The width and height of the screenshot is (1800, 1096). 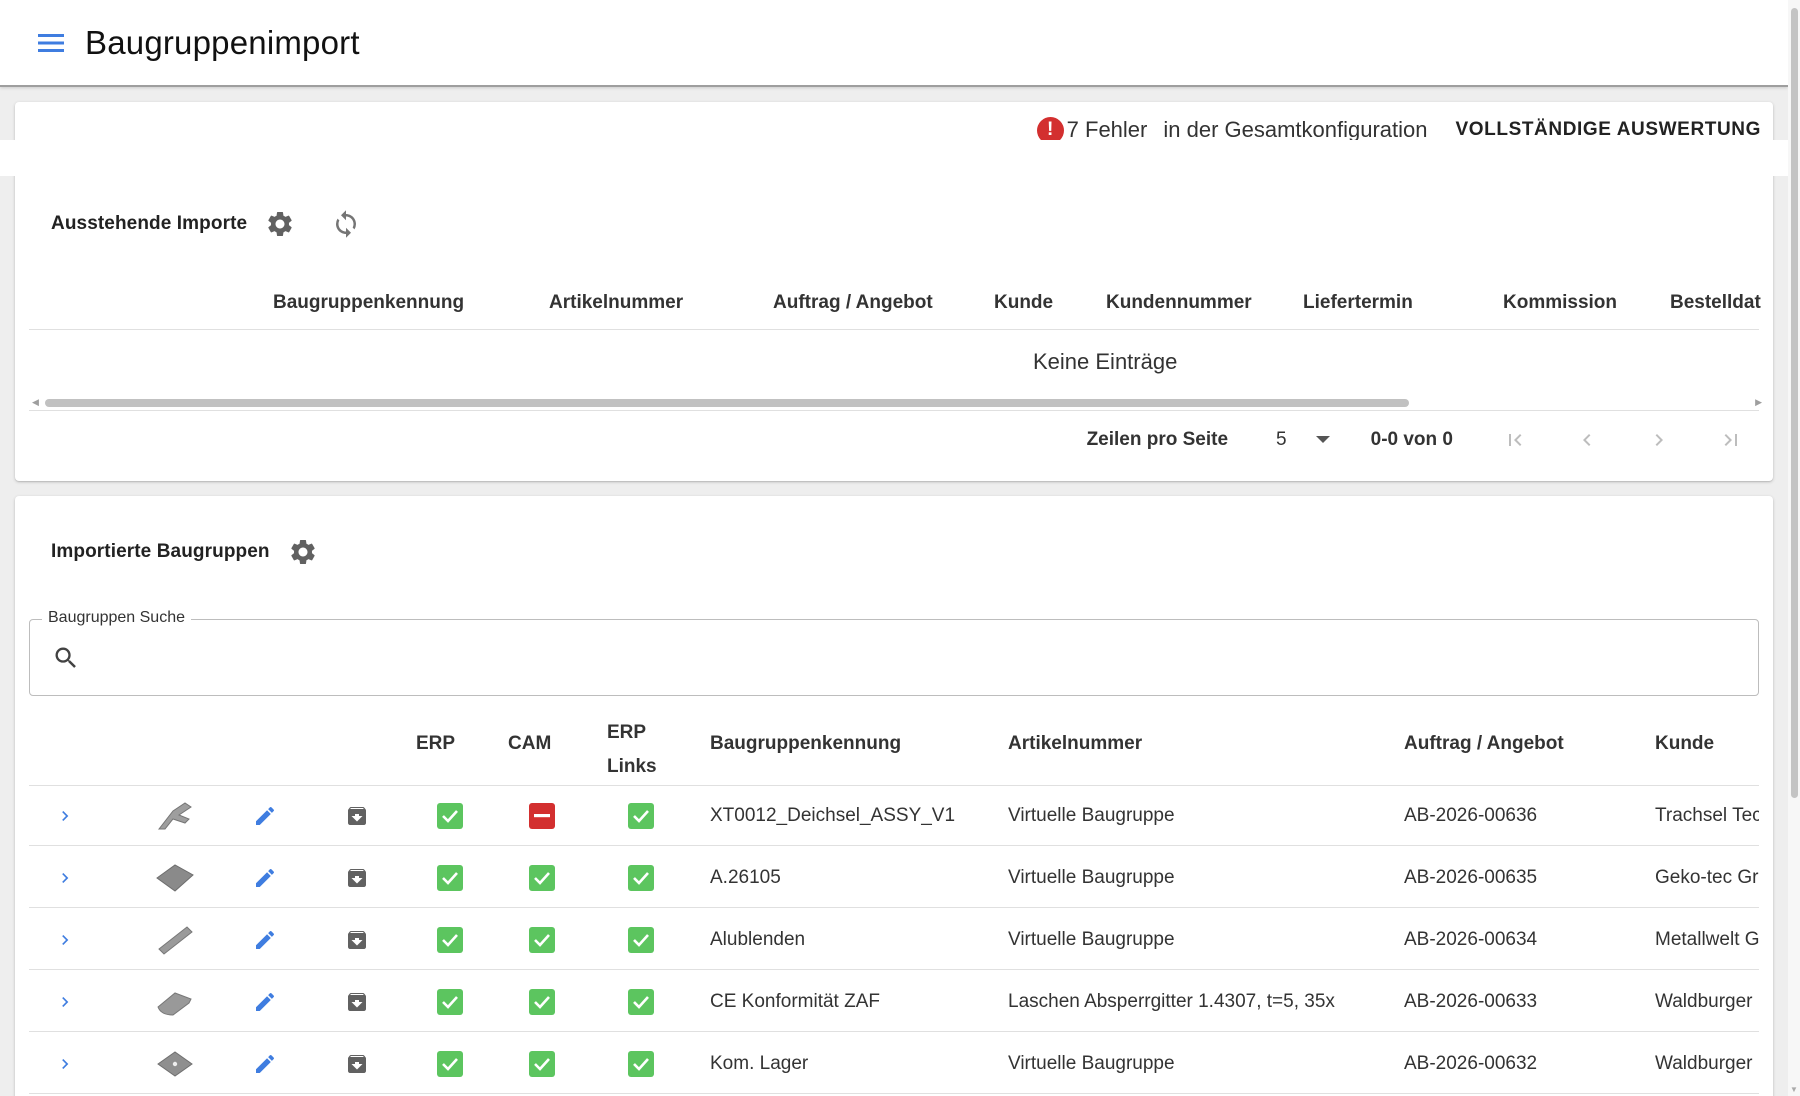 What do you see at coordinates (529, 744) in the screenshot?
I see `column-header-cam: CAM` at bounding box center [529, 744].